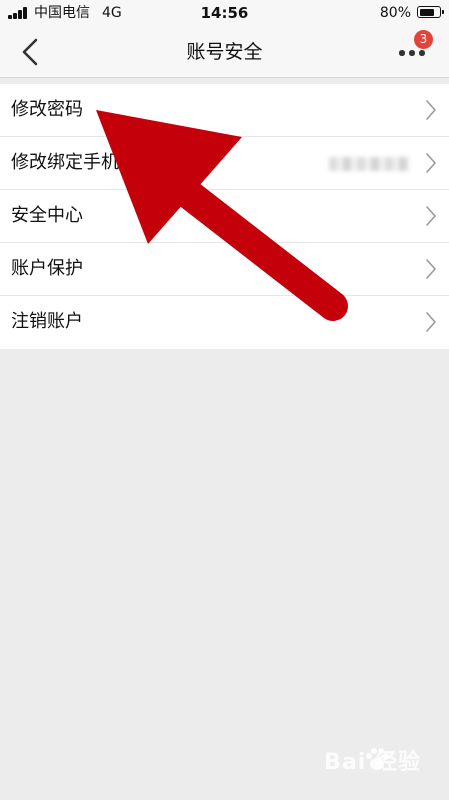  I want to click on notification-badge: 3, so click(423, 39).